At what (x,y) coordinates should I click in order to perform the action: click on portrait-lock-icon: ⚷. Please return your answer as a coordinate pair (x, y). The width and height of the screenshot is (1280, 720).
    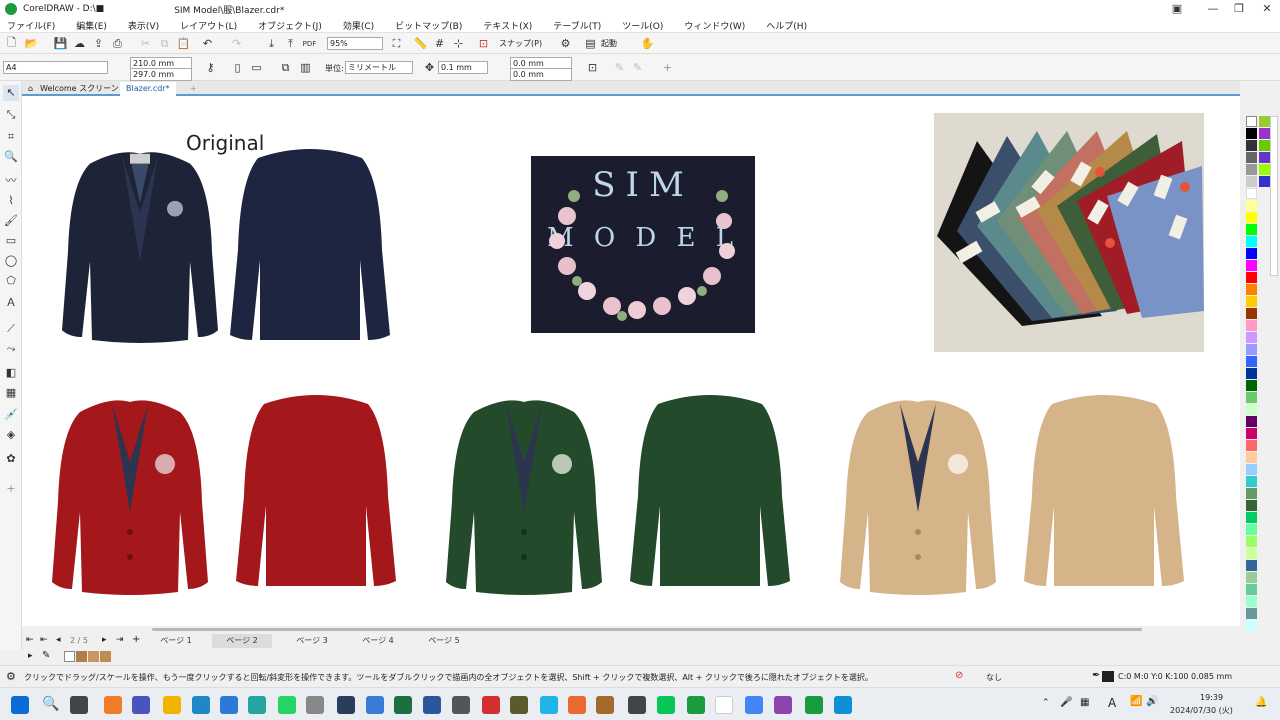
    Looking at the image, I should click on (210, 67).